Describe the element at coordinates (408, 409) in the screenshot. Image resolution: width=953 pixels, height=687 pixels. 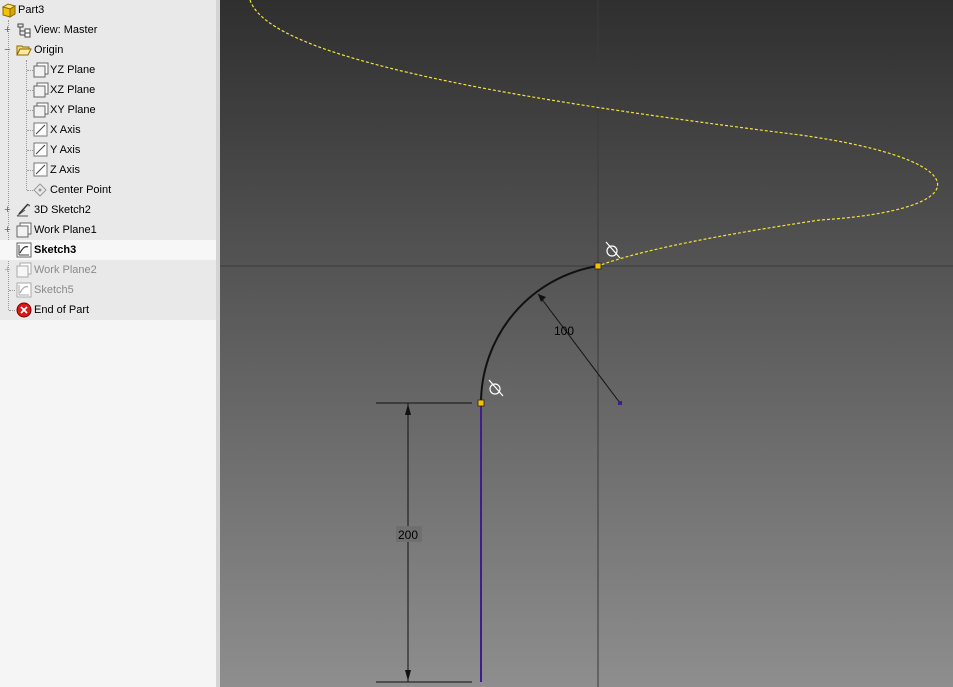
I see `dimension-arrowhead-top` at that location.